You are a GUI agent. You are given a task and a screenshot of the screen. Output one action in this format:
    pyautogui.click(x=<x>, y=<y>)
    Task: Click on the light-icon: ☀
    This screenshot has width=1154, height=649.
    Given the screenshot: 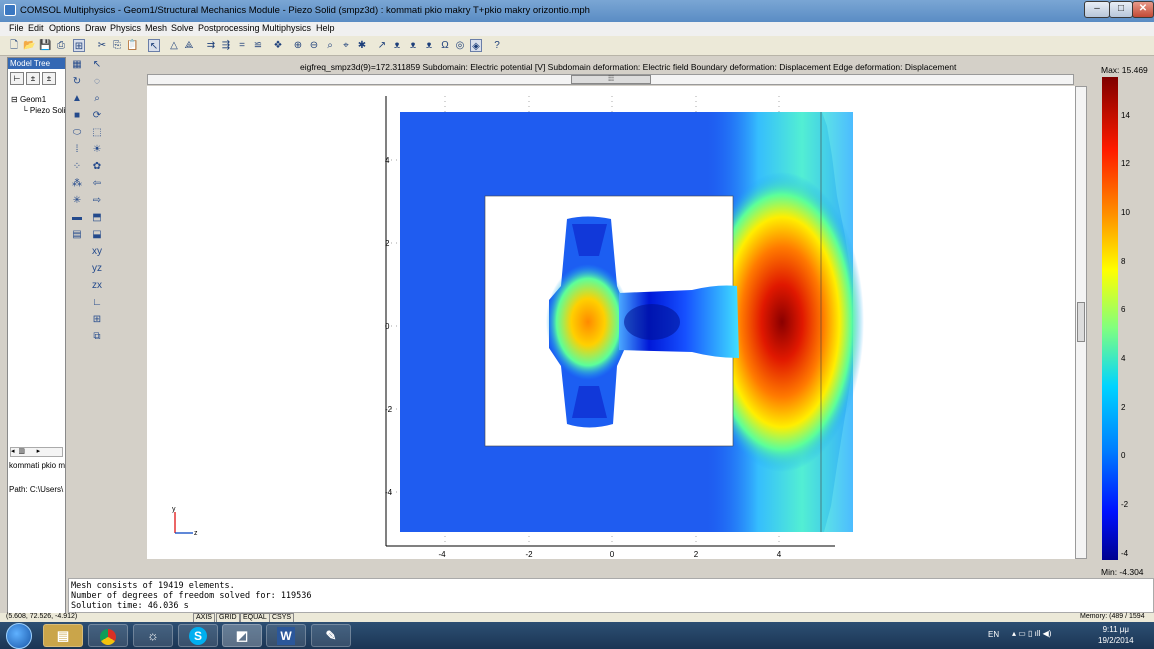 What is the action you would take?
    pyautogui.click(x=97, y=149)
    